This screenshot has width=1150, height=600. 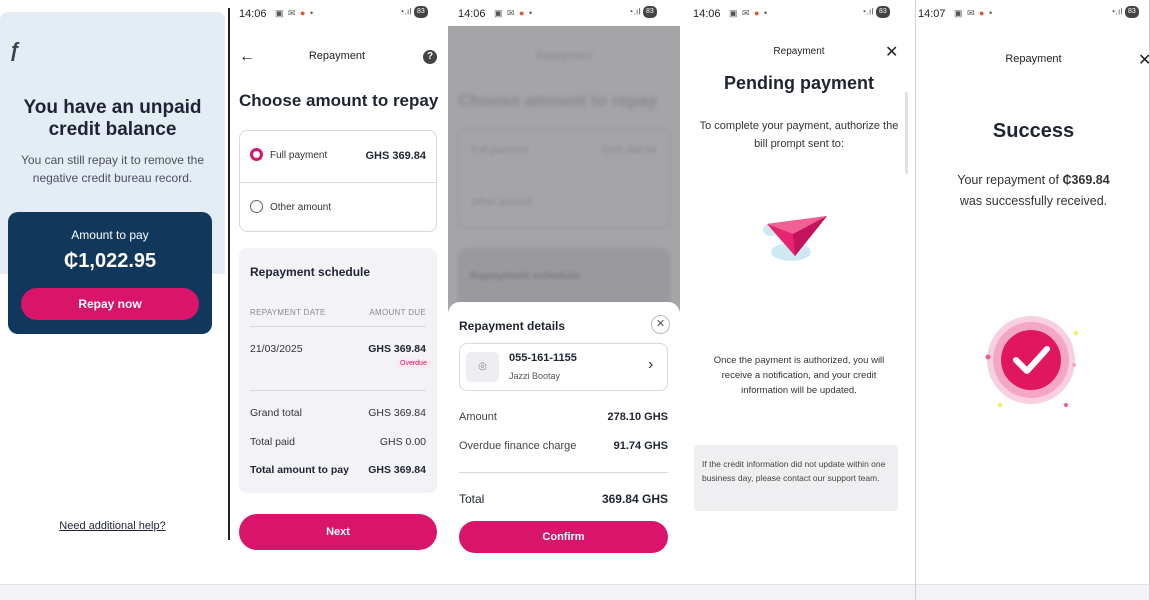 I want to click on amount-label: Amount to pay, so click(x=110, y=235).